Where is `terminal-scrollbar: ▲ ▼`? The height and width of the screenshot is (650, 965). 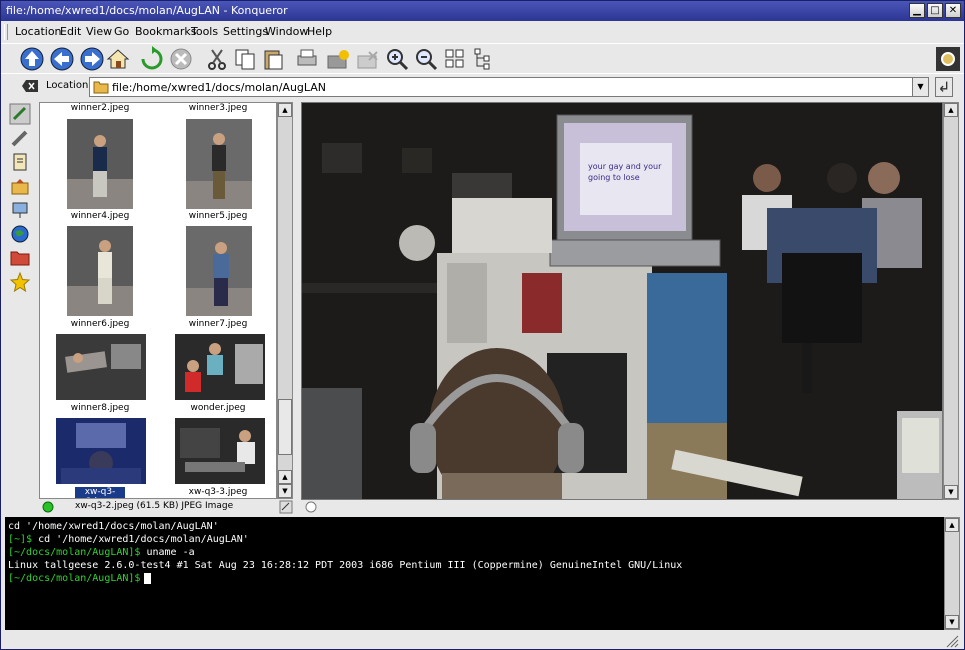
terminal-scrollbar: ▲ ▼ is located at coordinates (952, 573).